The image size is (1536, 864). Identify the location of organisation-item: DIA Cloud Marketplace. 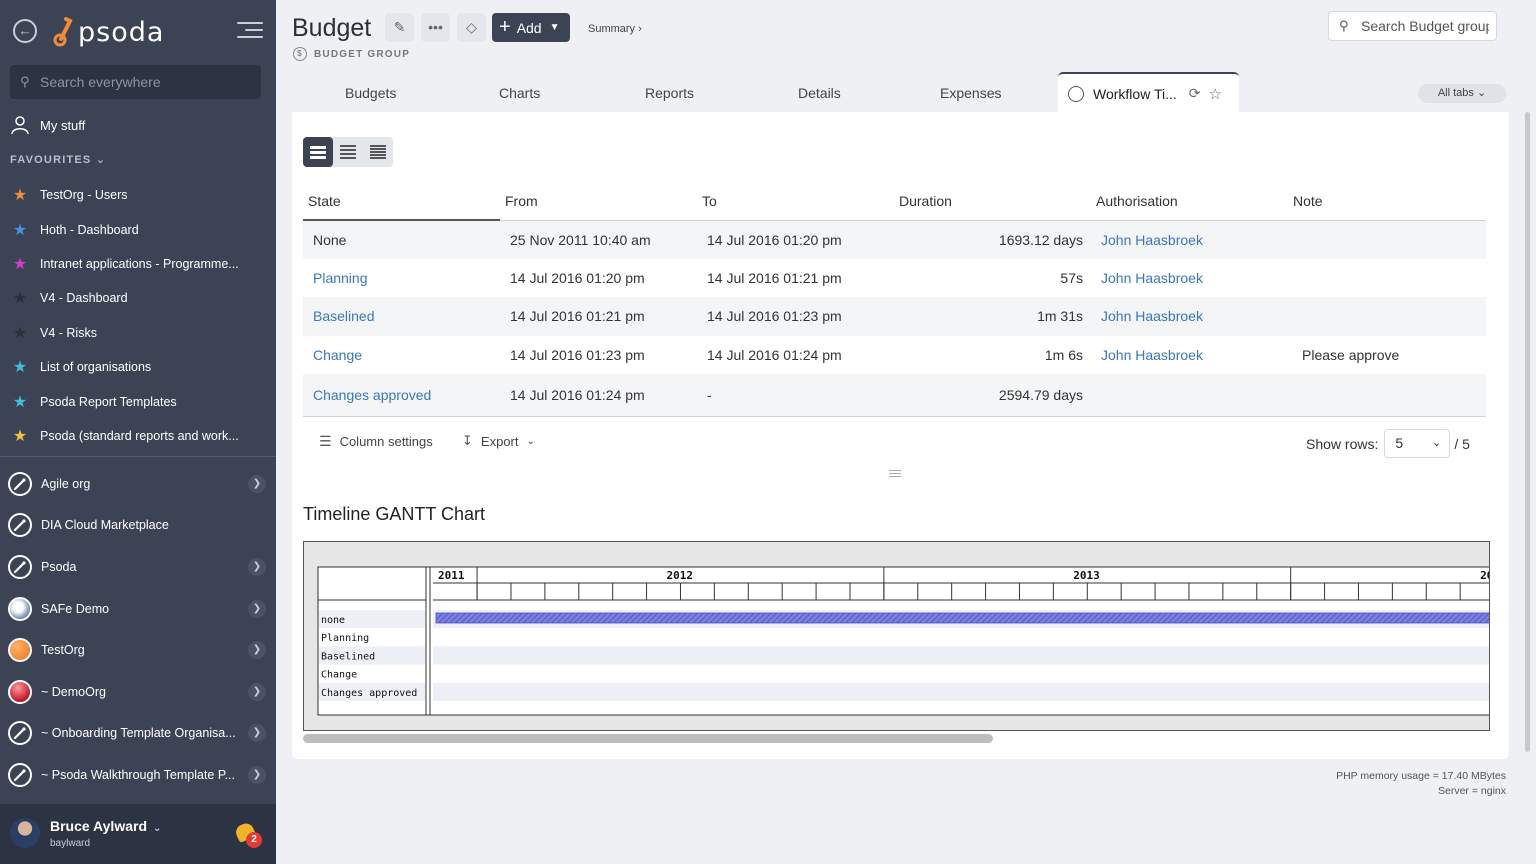
(139, 526).